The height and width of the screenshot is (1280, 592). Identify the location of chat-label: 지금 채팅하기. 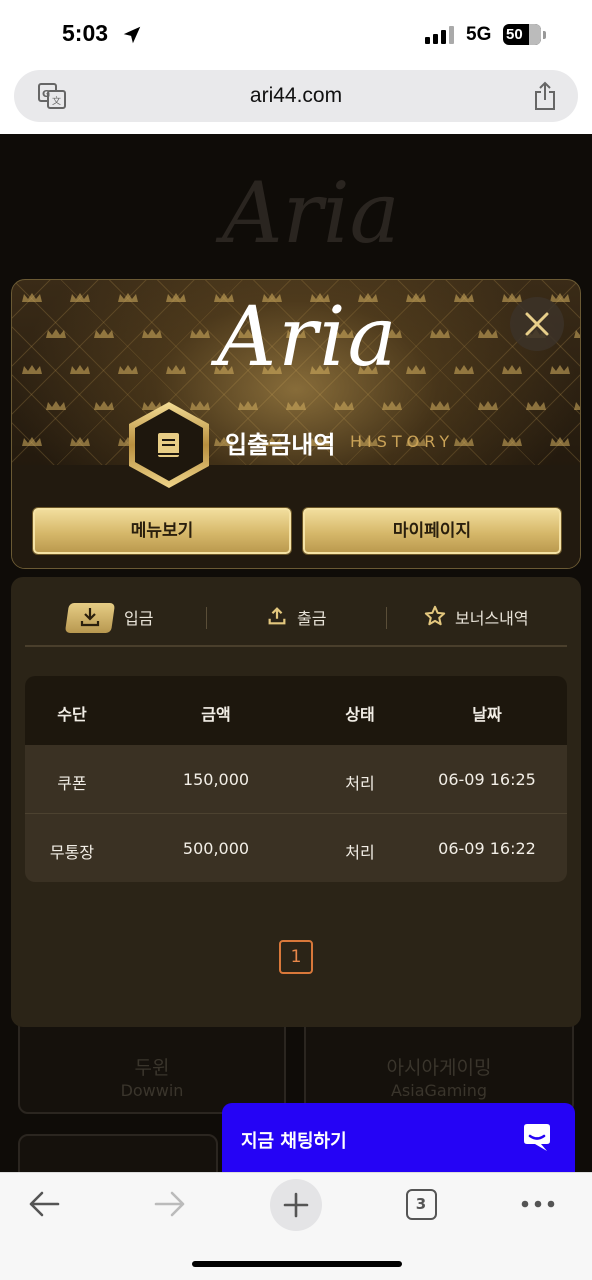
(294, 1141).